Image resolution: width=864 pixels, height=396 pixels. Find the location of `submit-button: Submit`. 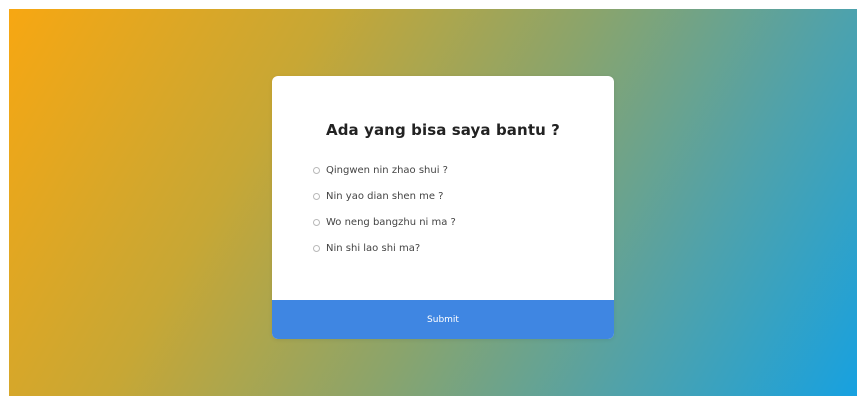

submit-button: Submit is located at coordinates (443, 319).